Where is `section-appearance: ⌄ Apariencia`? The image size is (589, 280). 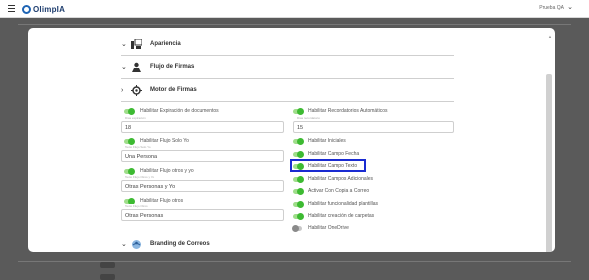
section-appearance: ⌄ Apariencia is located at coordinates (287, 44).